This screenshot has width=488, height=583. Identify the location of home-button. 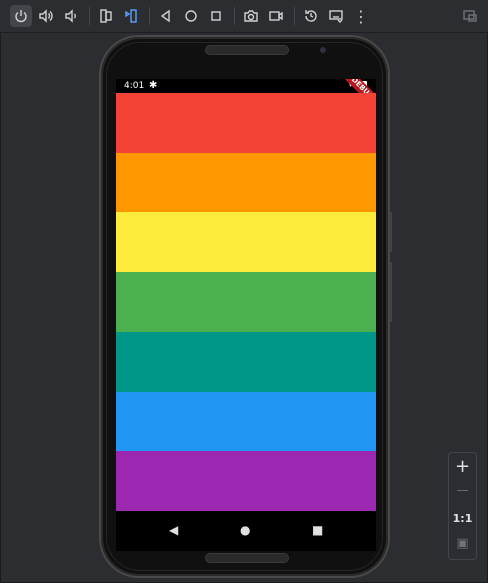
(191, 16).